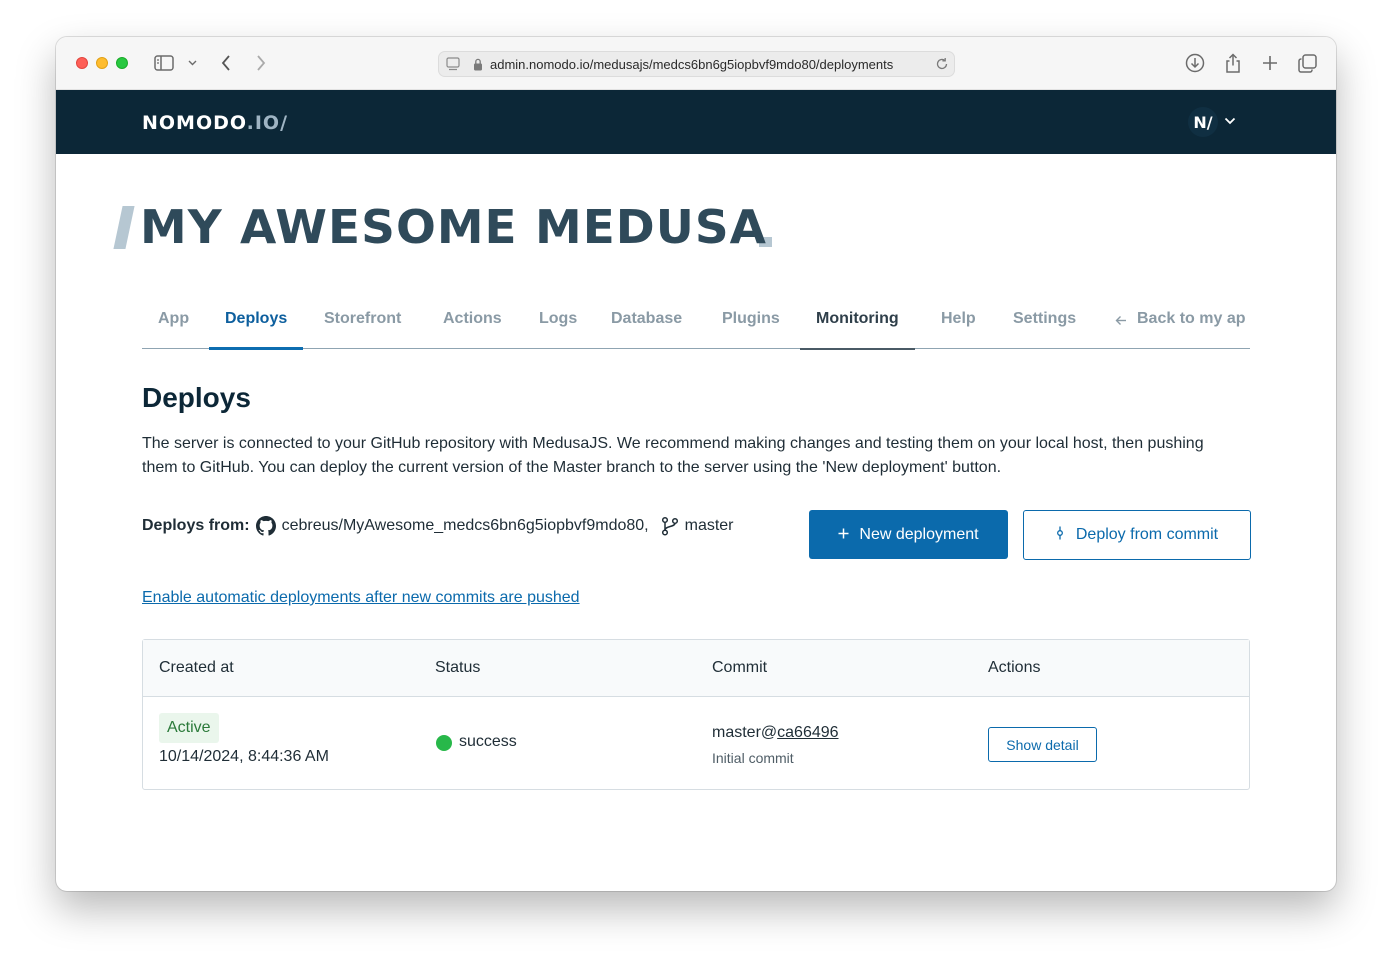 Image resolution: width=1392 pixels, height=965 pixels. What do you see at coordinates (807, 732) in the screenshot?
I see `commit-hash-link: ca66496` at bounding box center [807, 732].